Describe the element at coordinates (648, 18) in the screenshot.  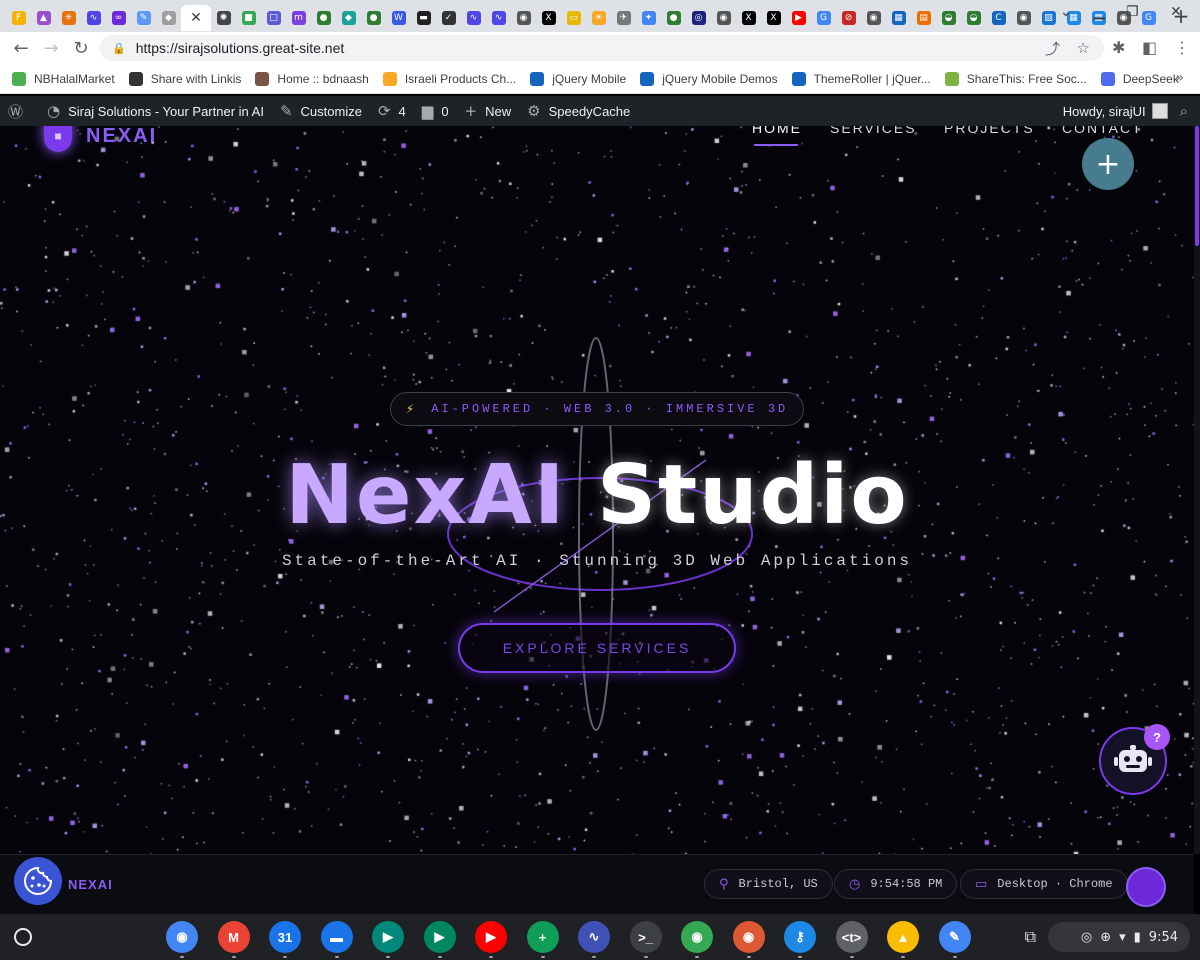
I see `browser-tab: ✦` at that location.